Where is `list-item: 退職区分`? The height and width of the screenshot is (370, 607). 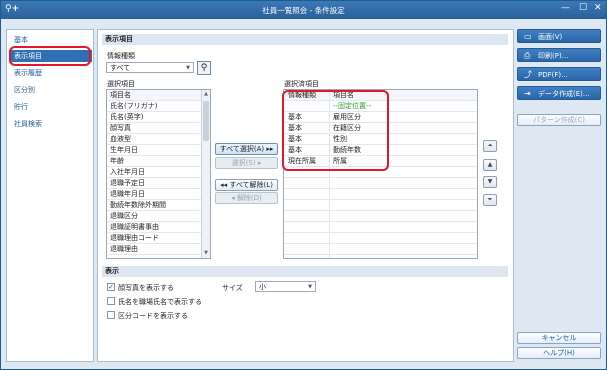
list-item: 退職区分 is located at coordinates (155, 216).